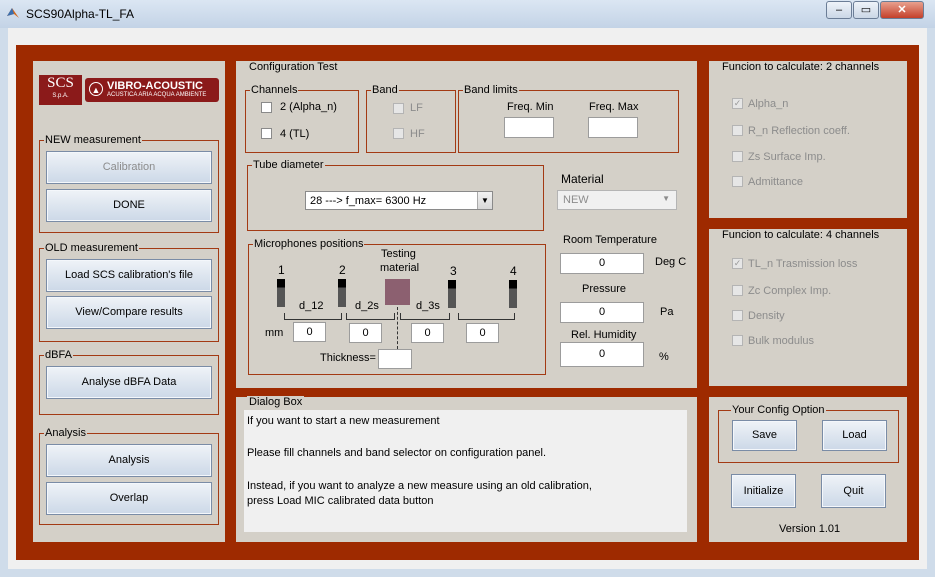 The width and height of the screenshot is (935, 577). I want to click on brand-tagline: ACUSTICA ARIA ACQUA AMBIENTE, so click(157, 95).